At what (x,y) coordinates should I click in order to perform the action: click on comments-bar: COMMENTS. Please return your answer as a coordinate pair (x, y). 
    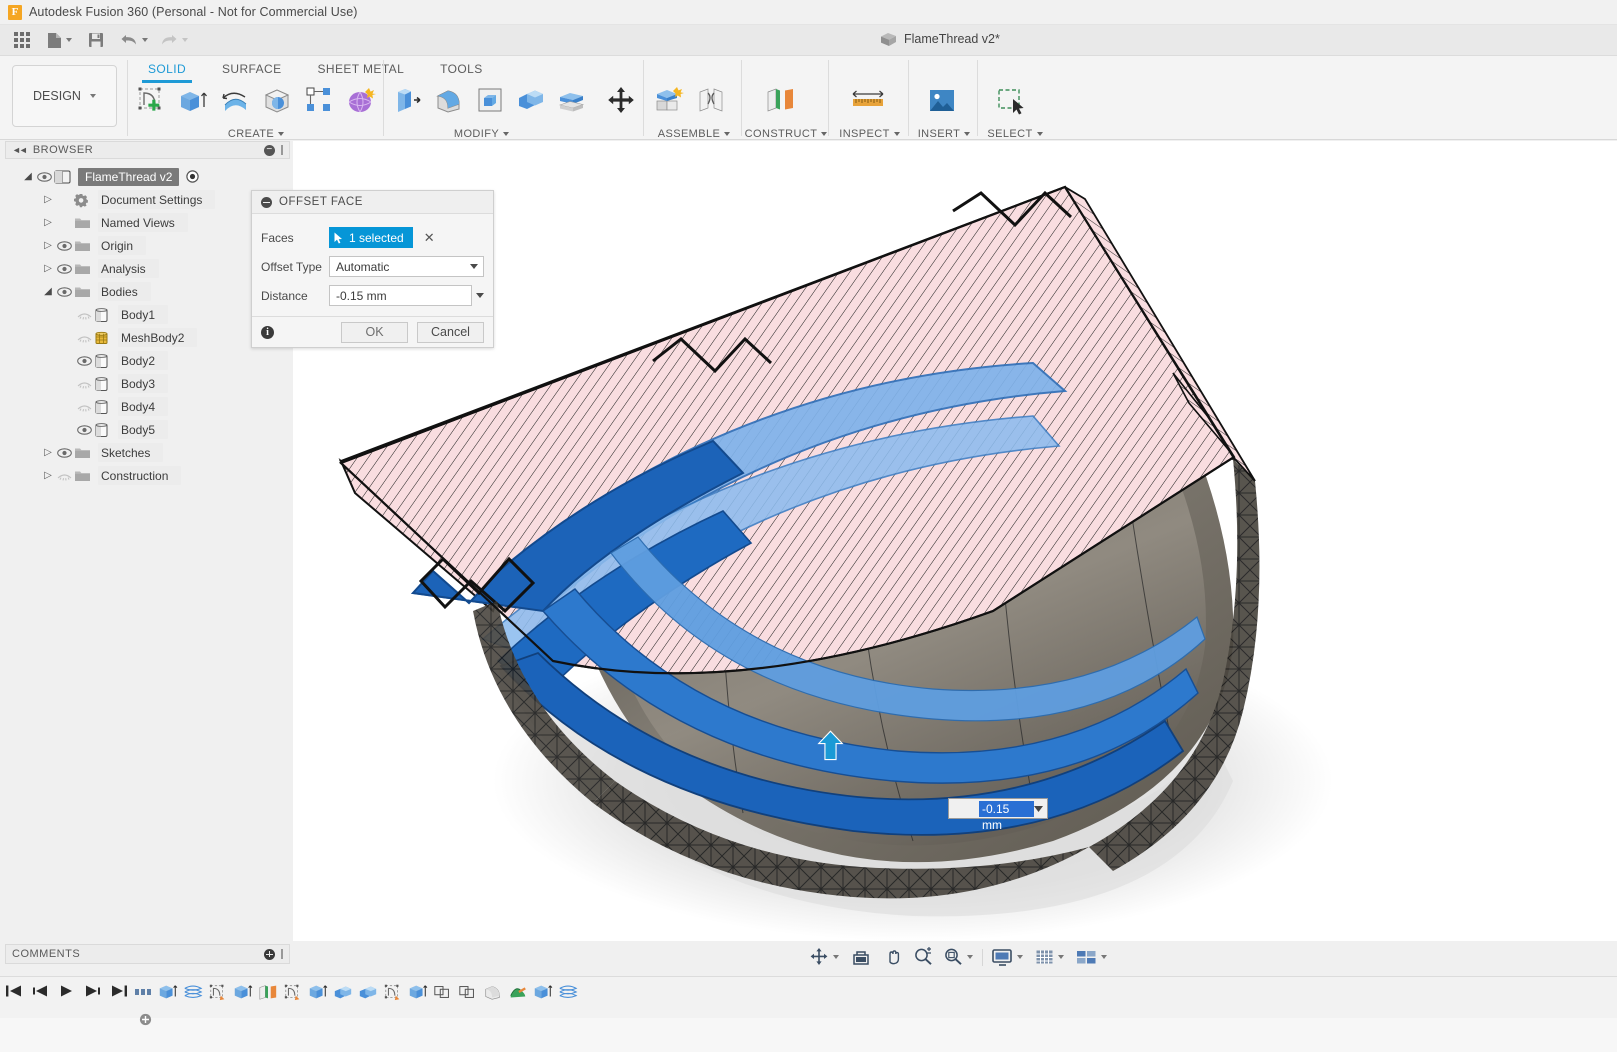
    Looking at the image, I should click on (147, 954).